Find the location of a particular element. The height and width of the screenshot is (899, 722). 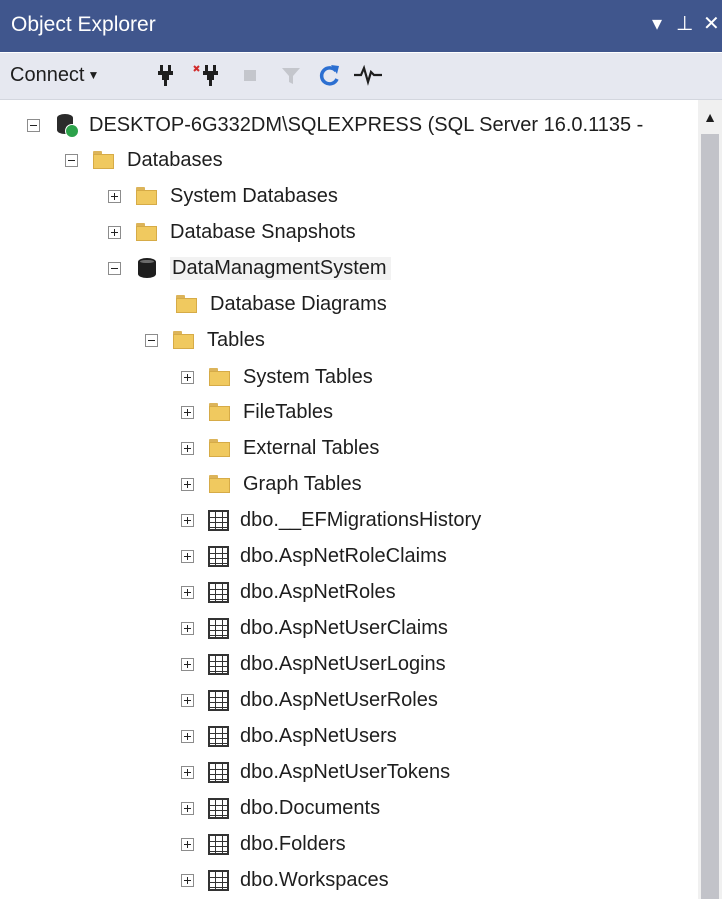

tree-node-table: dbo.AspNetRoles is located at coordinates (288, 592).